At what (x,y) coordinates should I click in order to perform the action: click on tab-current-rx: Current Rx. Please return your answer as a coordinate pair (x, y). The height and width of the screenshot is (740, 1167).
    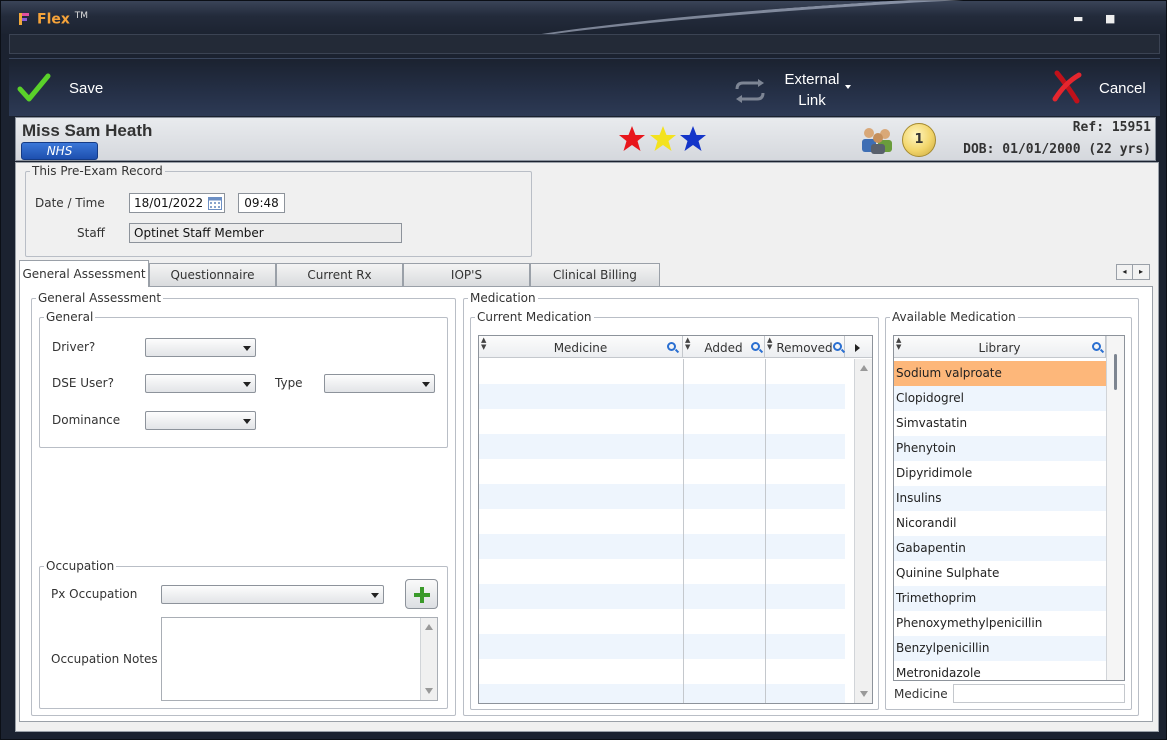
    Looking at the image, I should click on (339, 274).